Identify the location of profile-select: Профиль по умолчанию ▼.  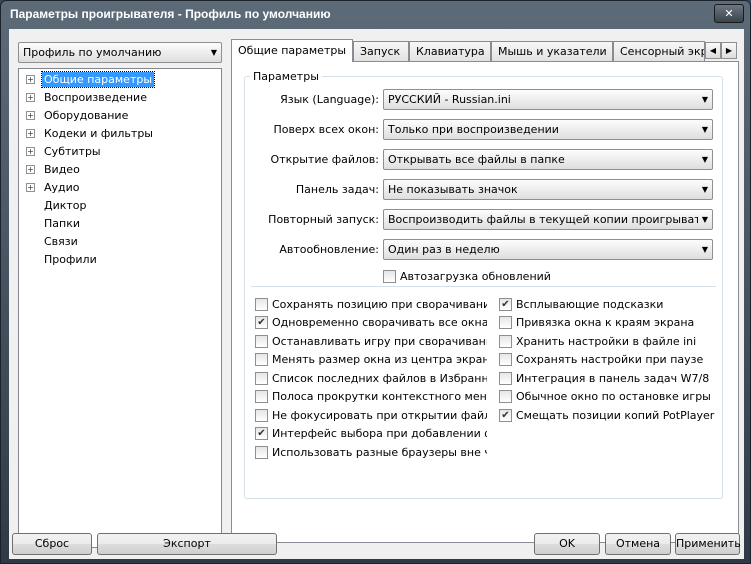
(120, 52).